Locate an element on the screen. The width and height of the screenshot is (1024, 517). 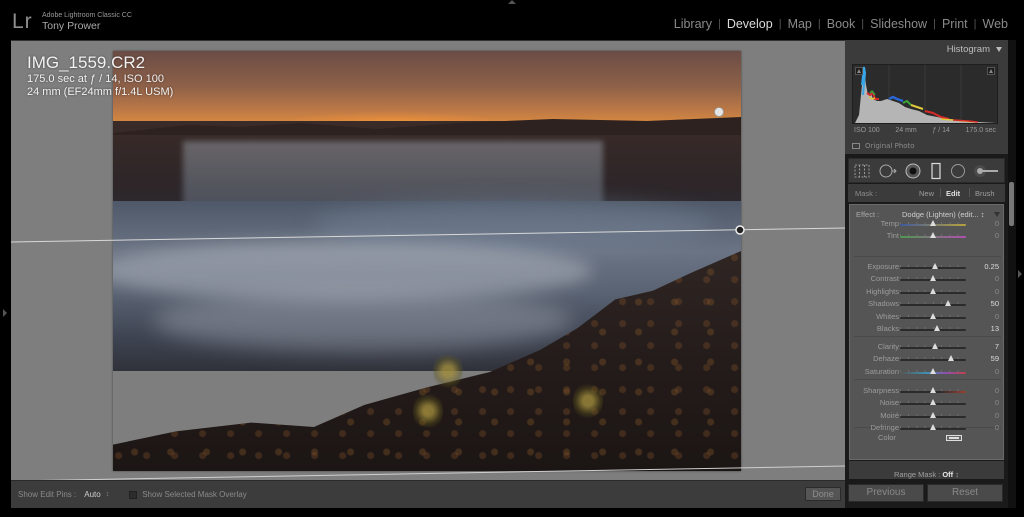
module-map: Map is located at coordinates (800, 24).